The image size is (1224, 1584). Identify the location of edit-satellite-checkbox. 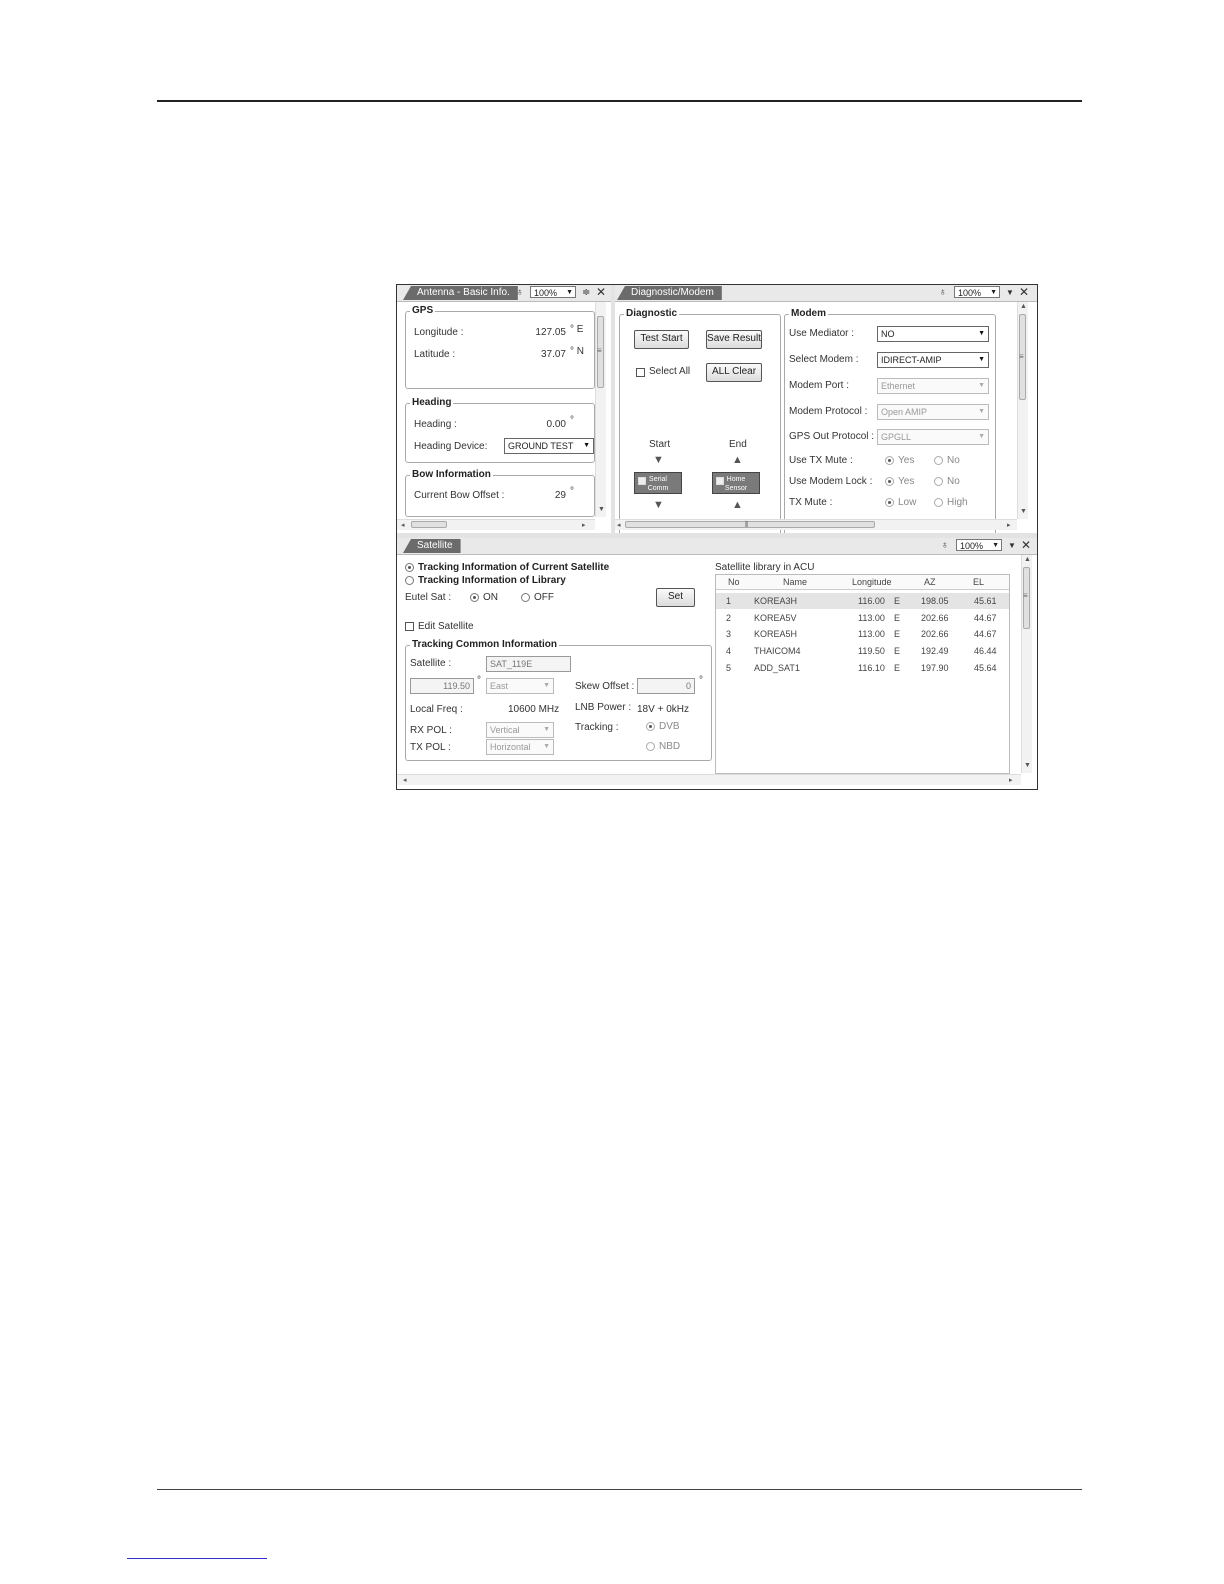
(409, 626).